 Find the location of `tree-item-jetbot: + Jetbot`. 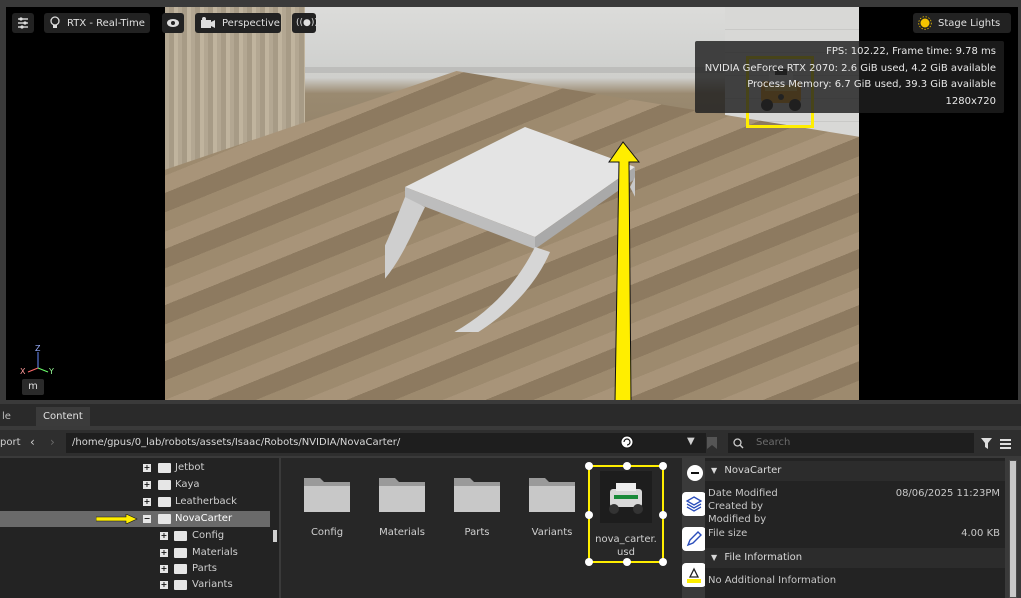

tree-item-jetbot: + Jetbot is located at coordinates (139, 468).